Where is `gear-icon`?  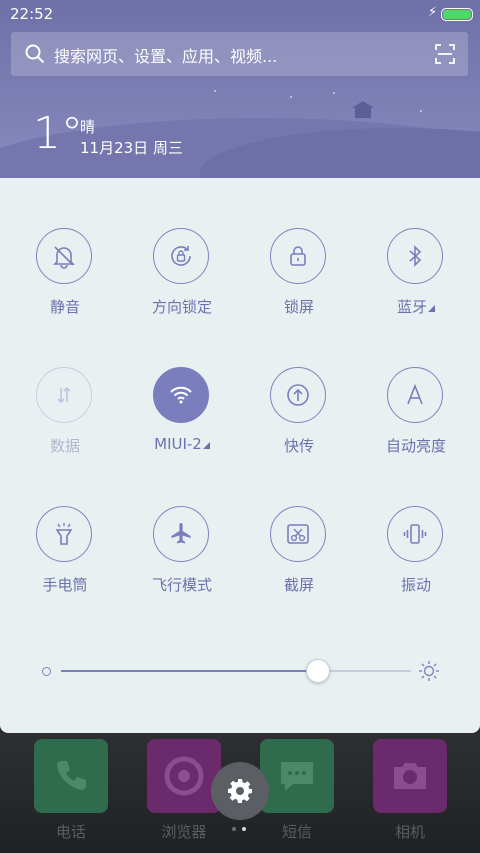 gear-icon is located at coordinates (240, 791).